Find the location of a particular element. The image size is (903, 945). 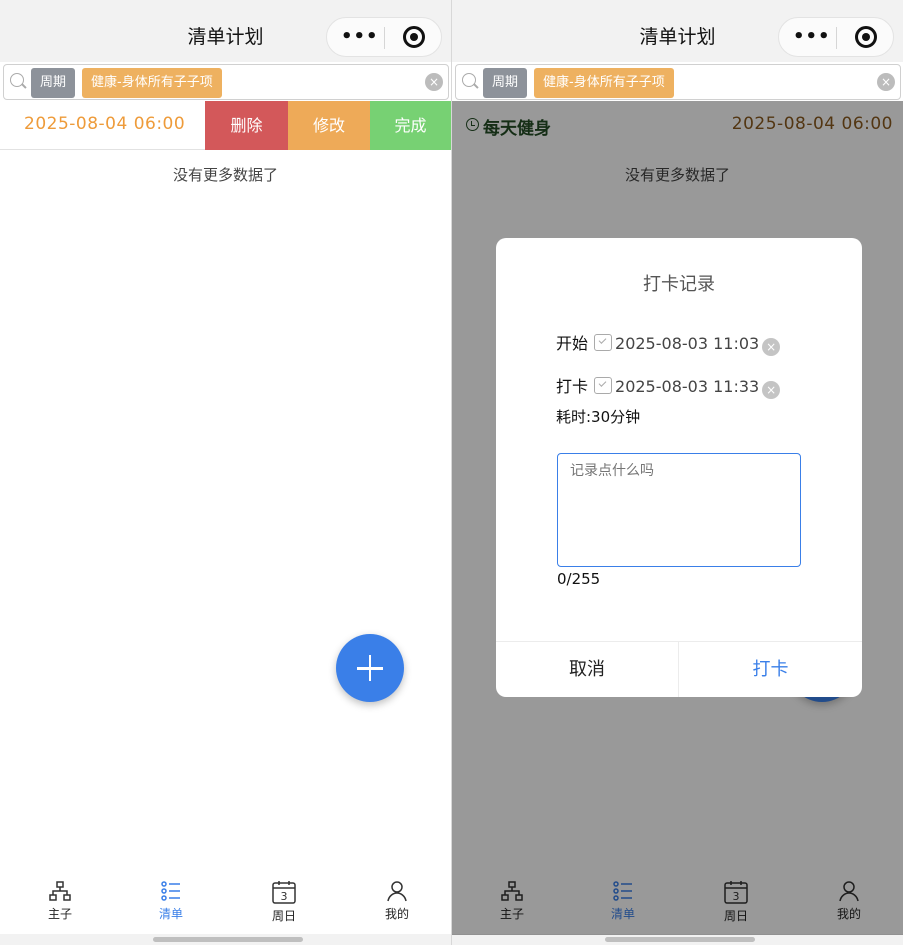

dialog-footer: 取消 打卡 is located at coordinates (679, 669).